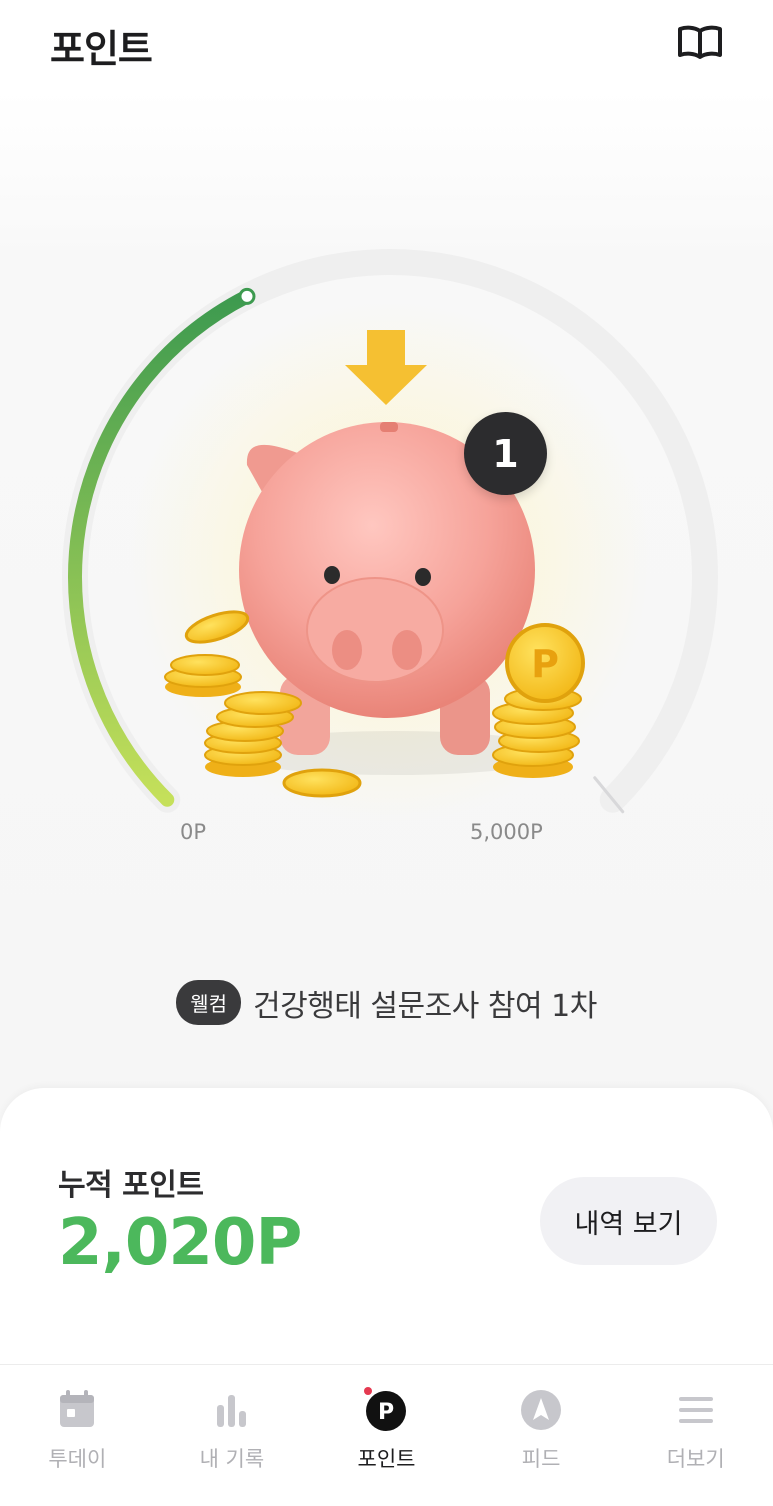 Image resolution: width=773 pixels, height=1506 pixels. What do you see at coordinates (628, 1221) in the screenshot?
I see `view-history-button: 내역 보기` at bounding box center [628, 1221].